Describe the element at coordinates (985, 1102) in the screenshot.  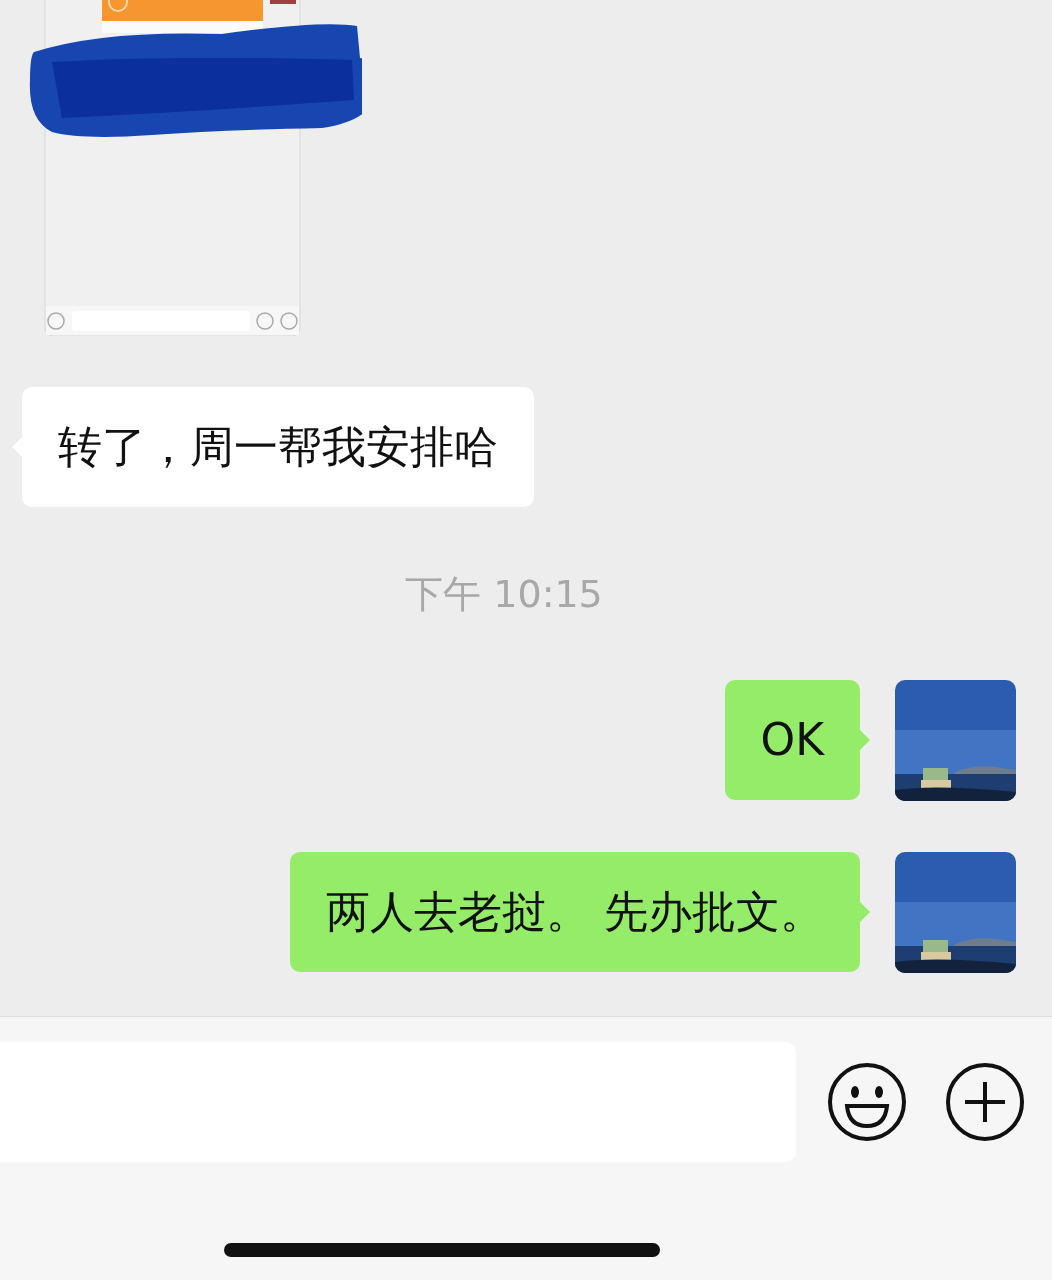
I see `plus-icon` at that location.